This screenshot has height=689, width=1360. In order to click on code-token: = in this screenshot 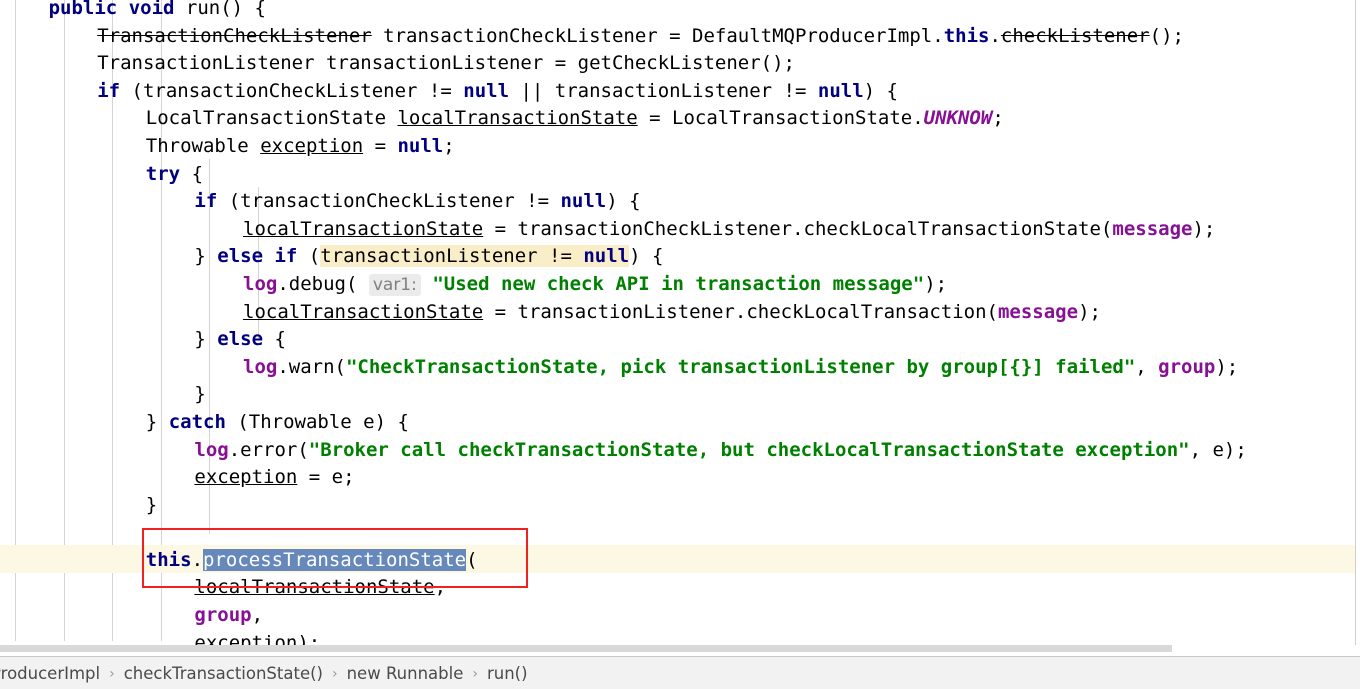, I will do `click(380, 145)`.